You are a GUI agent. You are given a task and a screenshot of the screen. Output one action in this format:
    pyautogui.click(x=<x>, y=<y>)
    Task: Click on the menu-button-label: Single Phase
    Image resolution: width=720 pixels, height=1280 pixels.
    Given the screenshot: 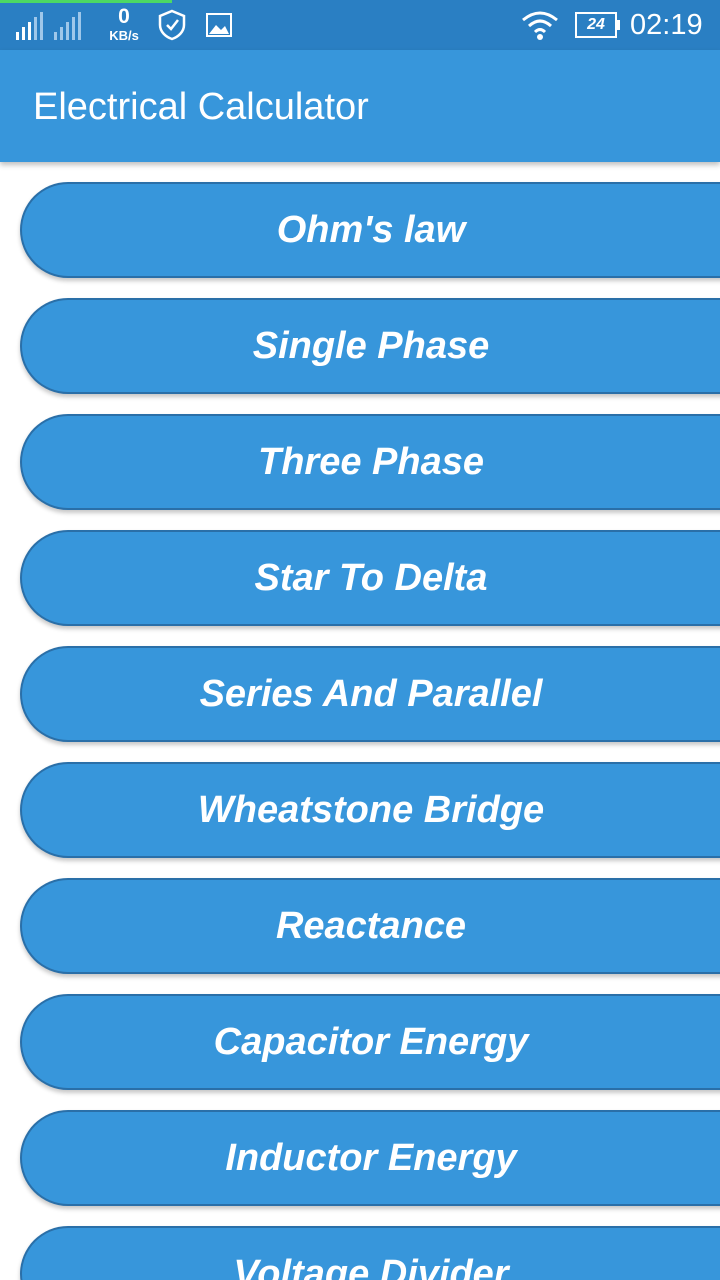 What is the action you would take?
    pyautogui.click(x=371, y=345)
    